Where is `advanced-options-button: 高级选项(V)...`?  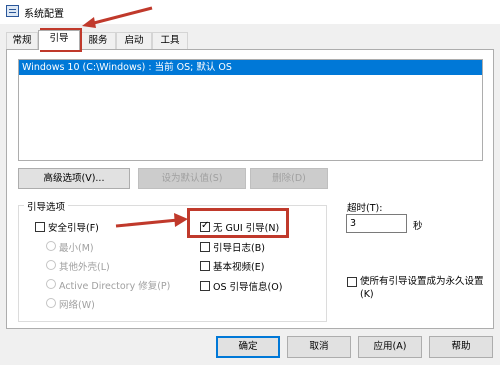
advanced-options-button: 高级选项(V)... is located at coordinates (74, 178).